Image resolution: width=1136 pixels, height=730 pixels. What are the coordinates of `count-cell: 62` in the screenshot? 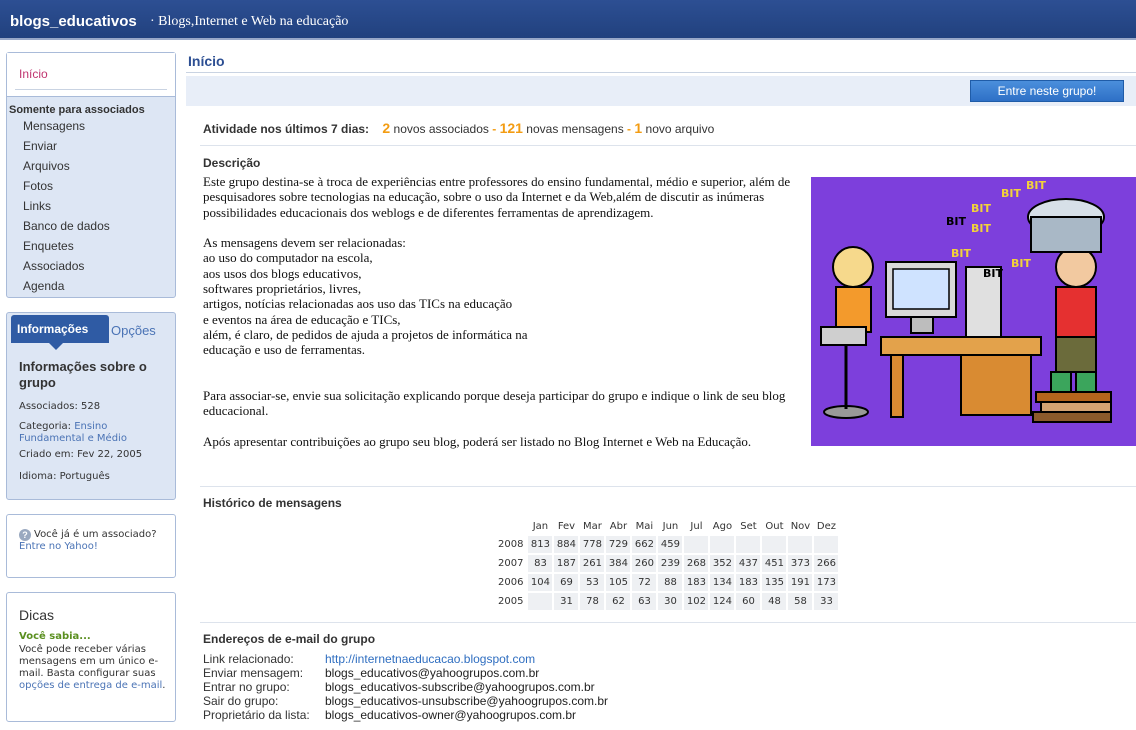 It's located at (618, 601).